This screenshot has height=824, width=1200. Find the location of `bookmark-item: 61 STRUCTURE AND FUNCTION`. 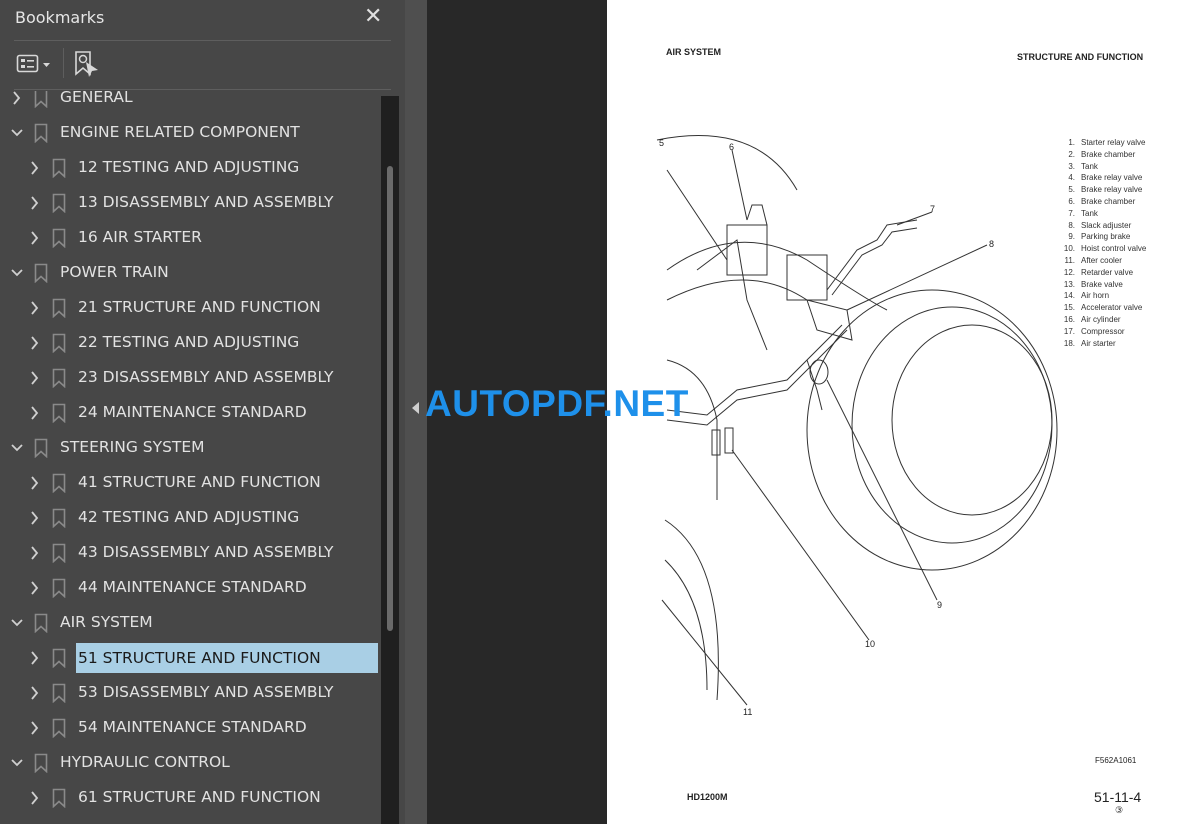

bookmark-item: 61 STRUCTURE AND FUNCTION is located at coordinates (190, 798).